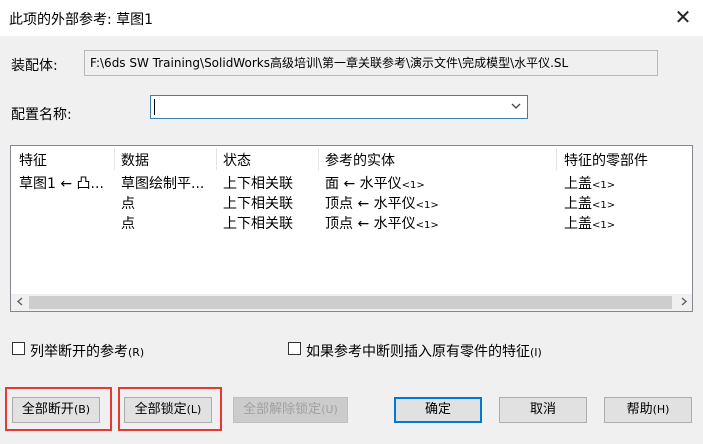  What do you see at coordinates (516, 106) in the screenshot?
I see `chevron-down-icon` at bounding box center [516, 106].